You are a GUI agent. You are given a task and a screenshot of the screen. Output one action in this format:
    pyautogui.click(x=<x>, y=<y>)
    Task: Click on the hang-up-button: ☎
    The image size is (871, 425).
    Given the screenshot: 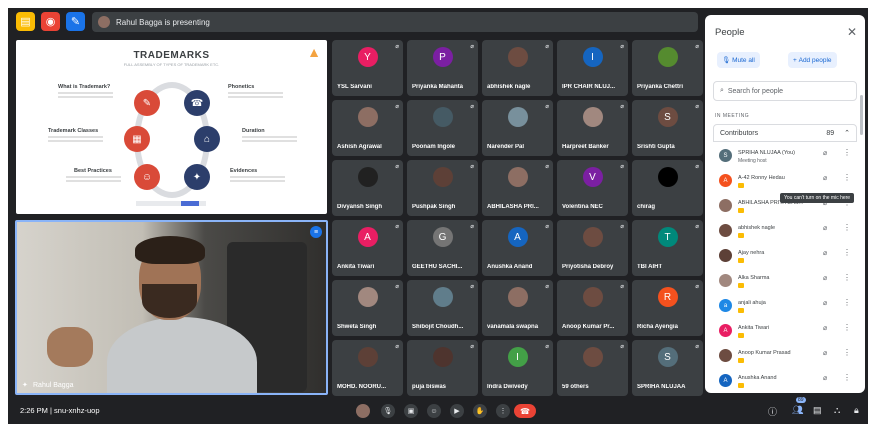 What is the action you would take?
    pyautogui.click(x=525, y=411)
    